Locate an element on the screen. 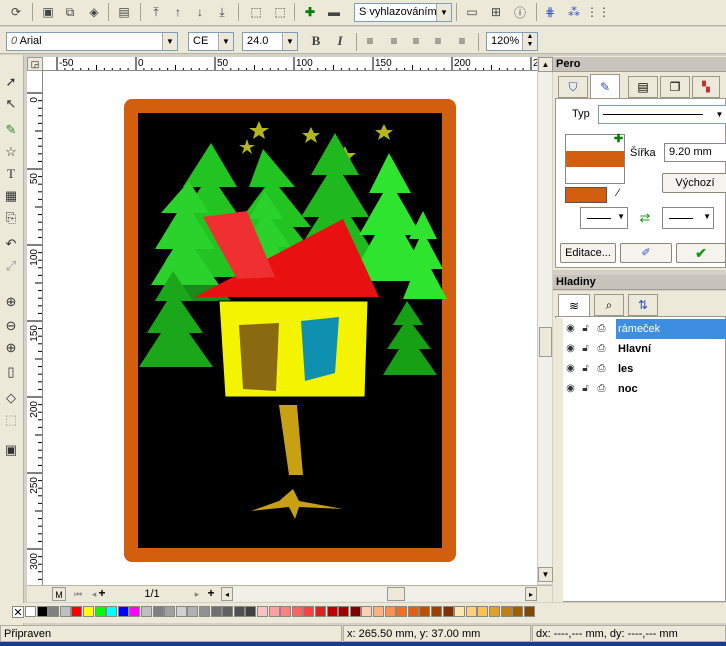 This screenshot has width=726, height=646. tab-shadow: ❐ is located at coordinates (675, 87).